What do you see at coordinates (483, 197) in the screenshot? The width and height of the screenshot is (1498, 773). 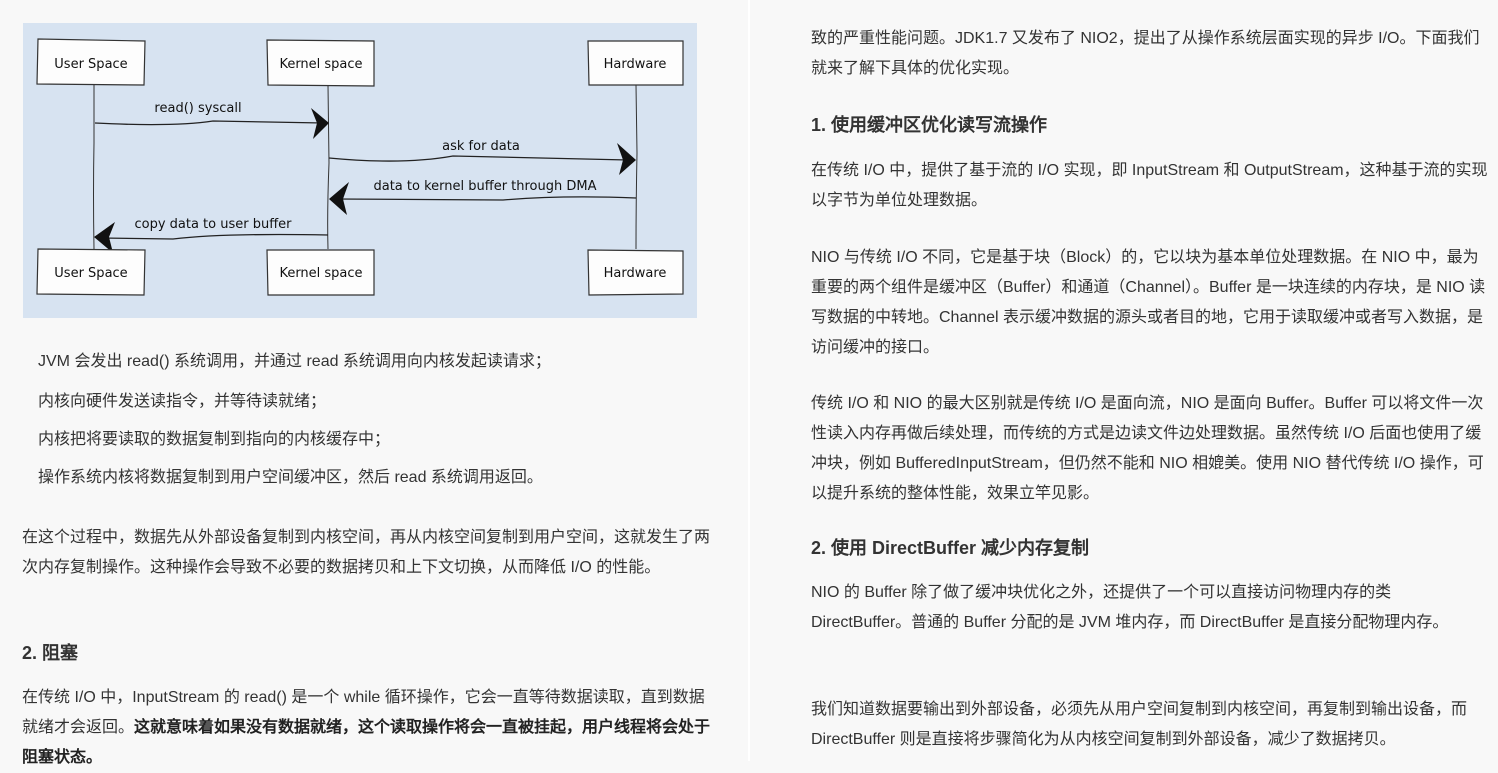 I see `message-data-to-kernel-buffer: data to kernel buffer through DMA` at bounding box center [483, 197].